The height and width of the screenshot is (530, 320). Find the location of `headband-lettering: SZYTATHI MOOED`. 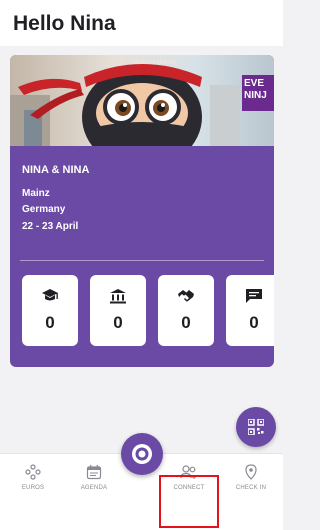

headband-lettering: SZYTATHI MOOED is located at coordinates (154, 63).